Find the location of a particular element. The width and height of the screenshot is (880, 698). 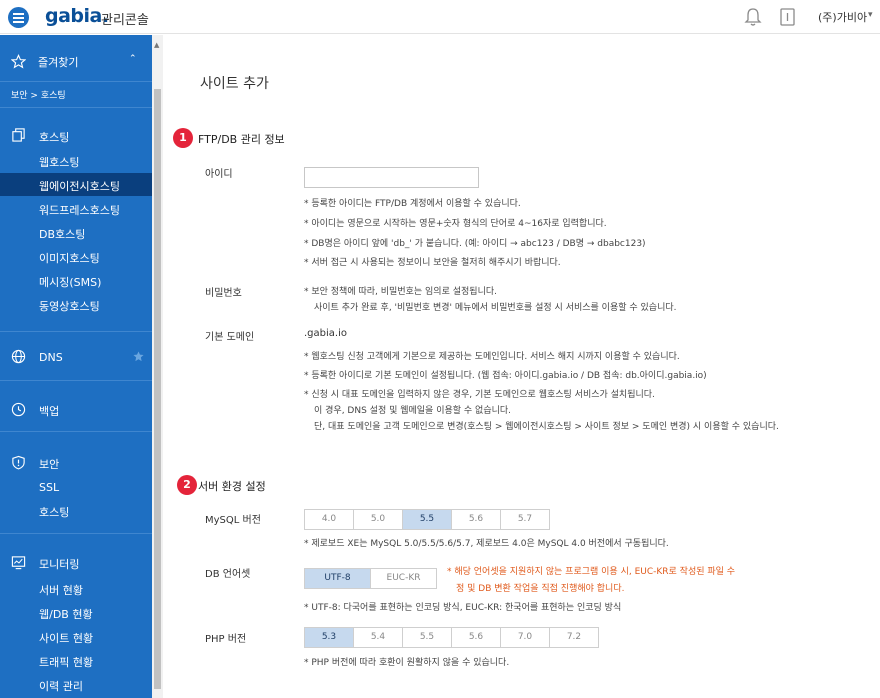

chevron-down-icon: ▾ is located at coordinates (870, 15).